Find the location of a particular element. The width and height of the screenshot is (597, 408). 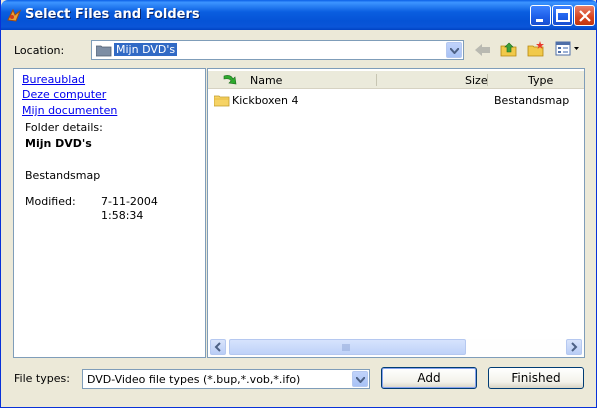

chevron-right-icon is located at coordinates (574, 347).